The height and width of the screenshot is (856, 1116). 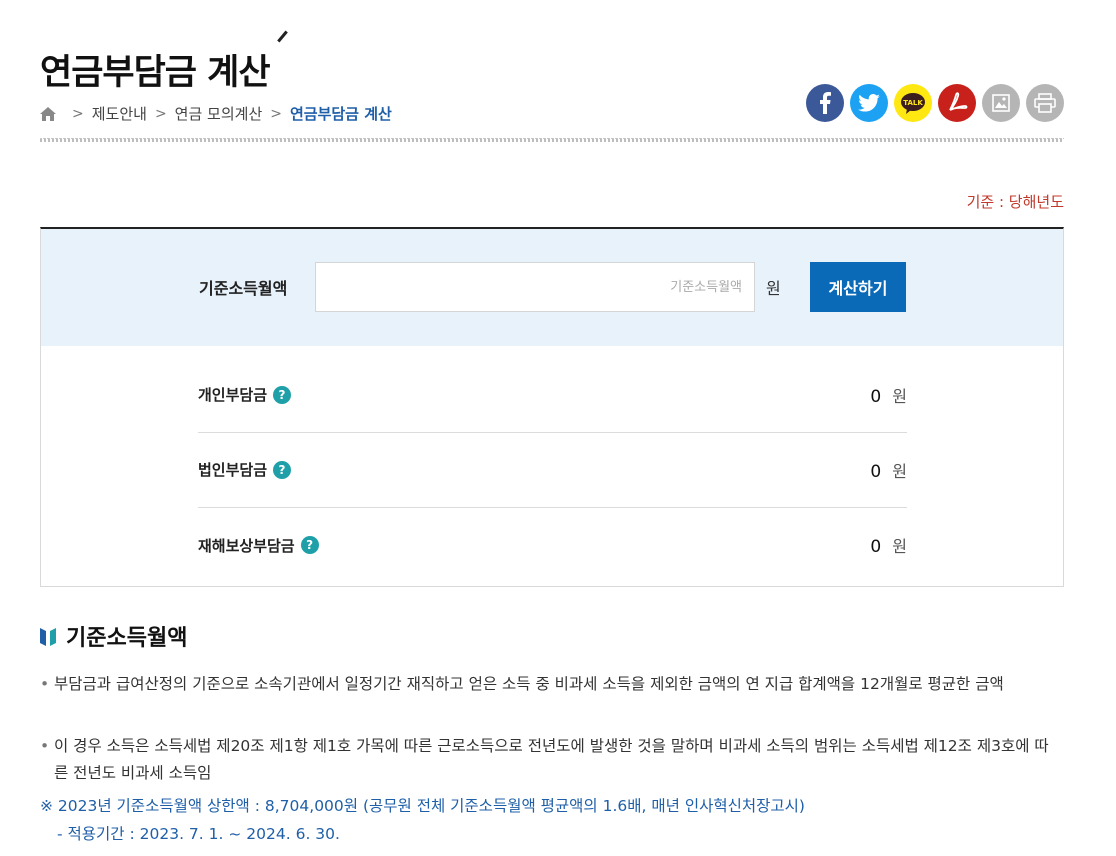 I want to click on print-button, so click(x=1045, y=103).